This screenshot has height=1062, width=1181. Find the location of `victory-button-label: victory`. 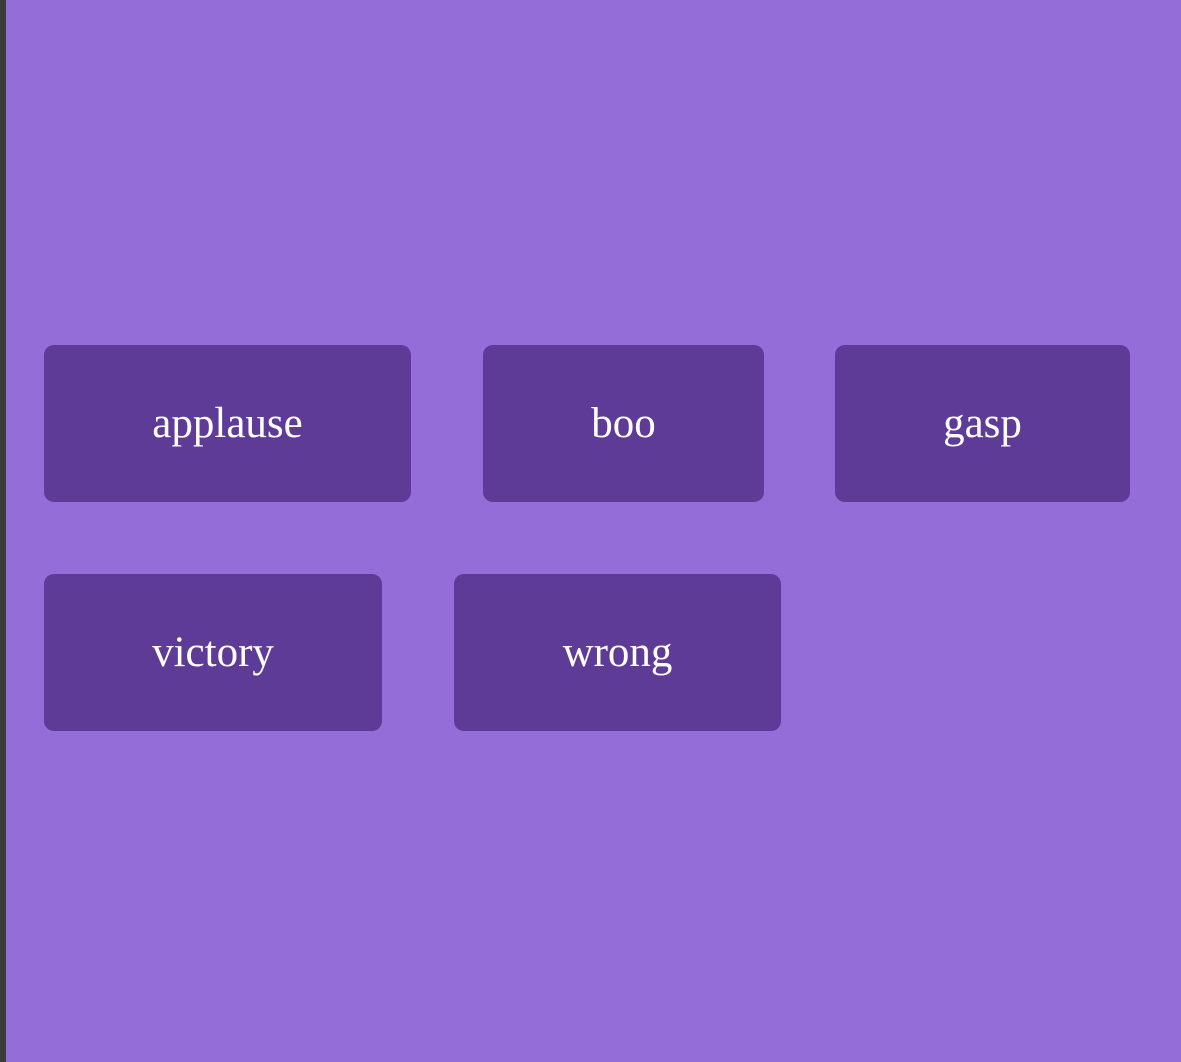

victory-button-label: victory is located at coordinates (213, 652).